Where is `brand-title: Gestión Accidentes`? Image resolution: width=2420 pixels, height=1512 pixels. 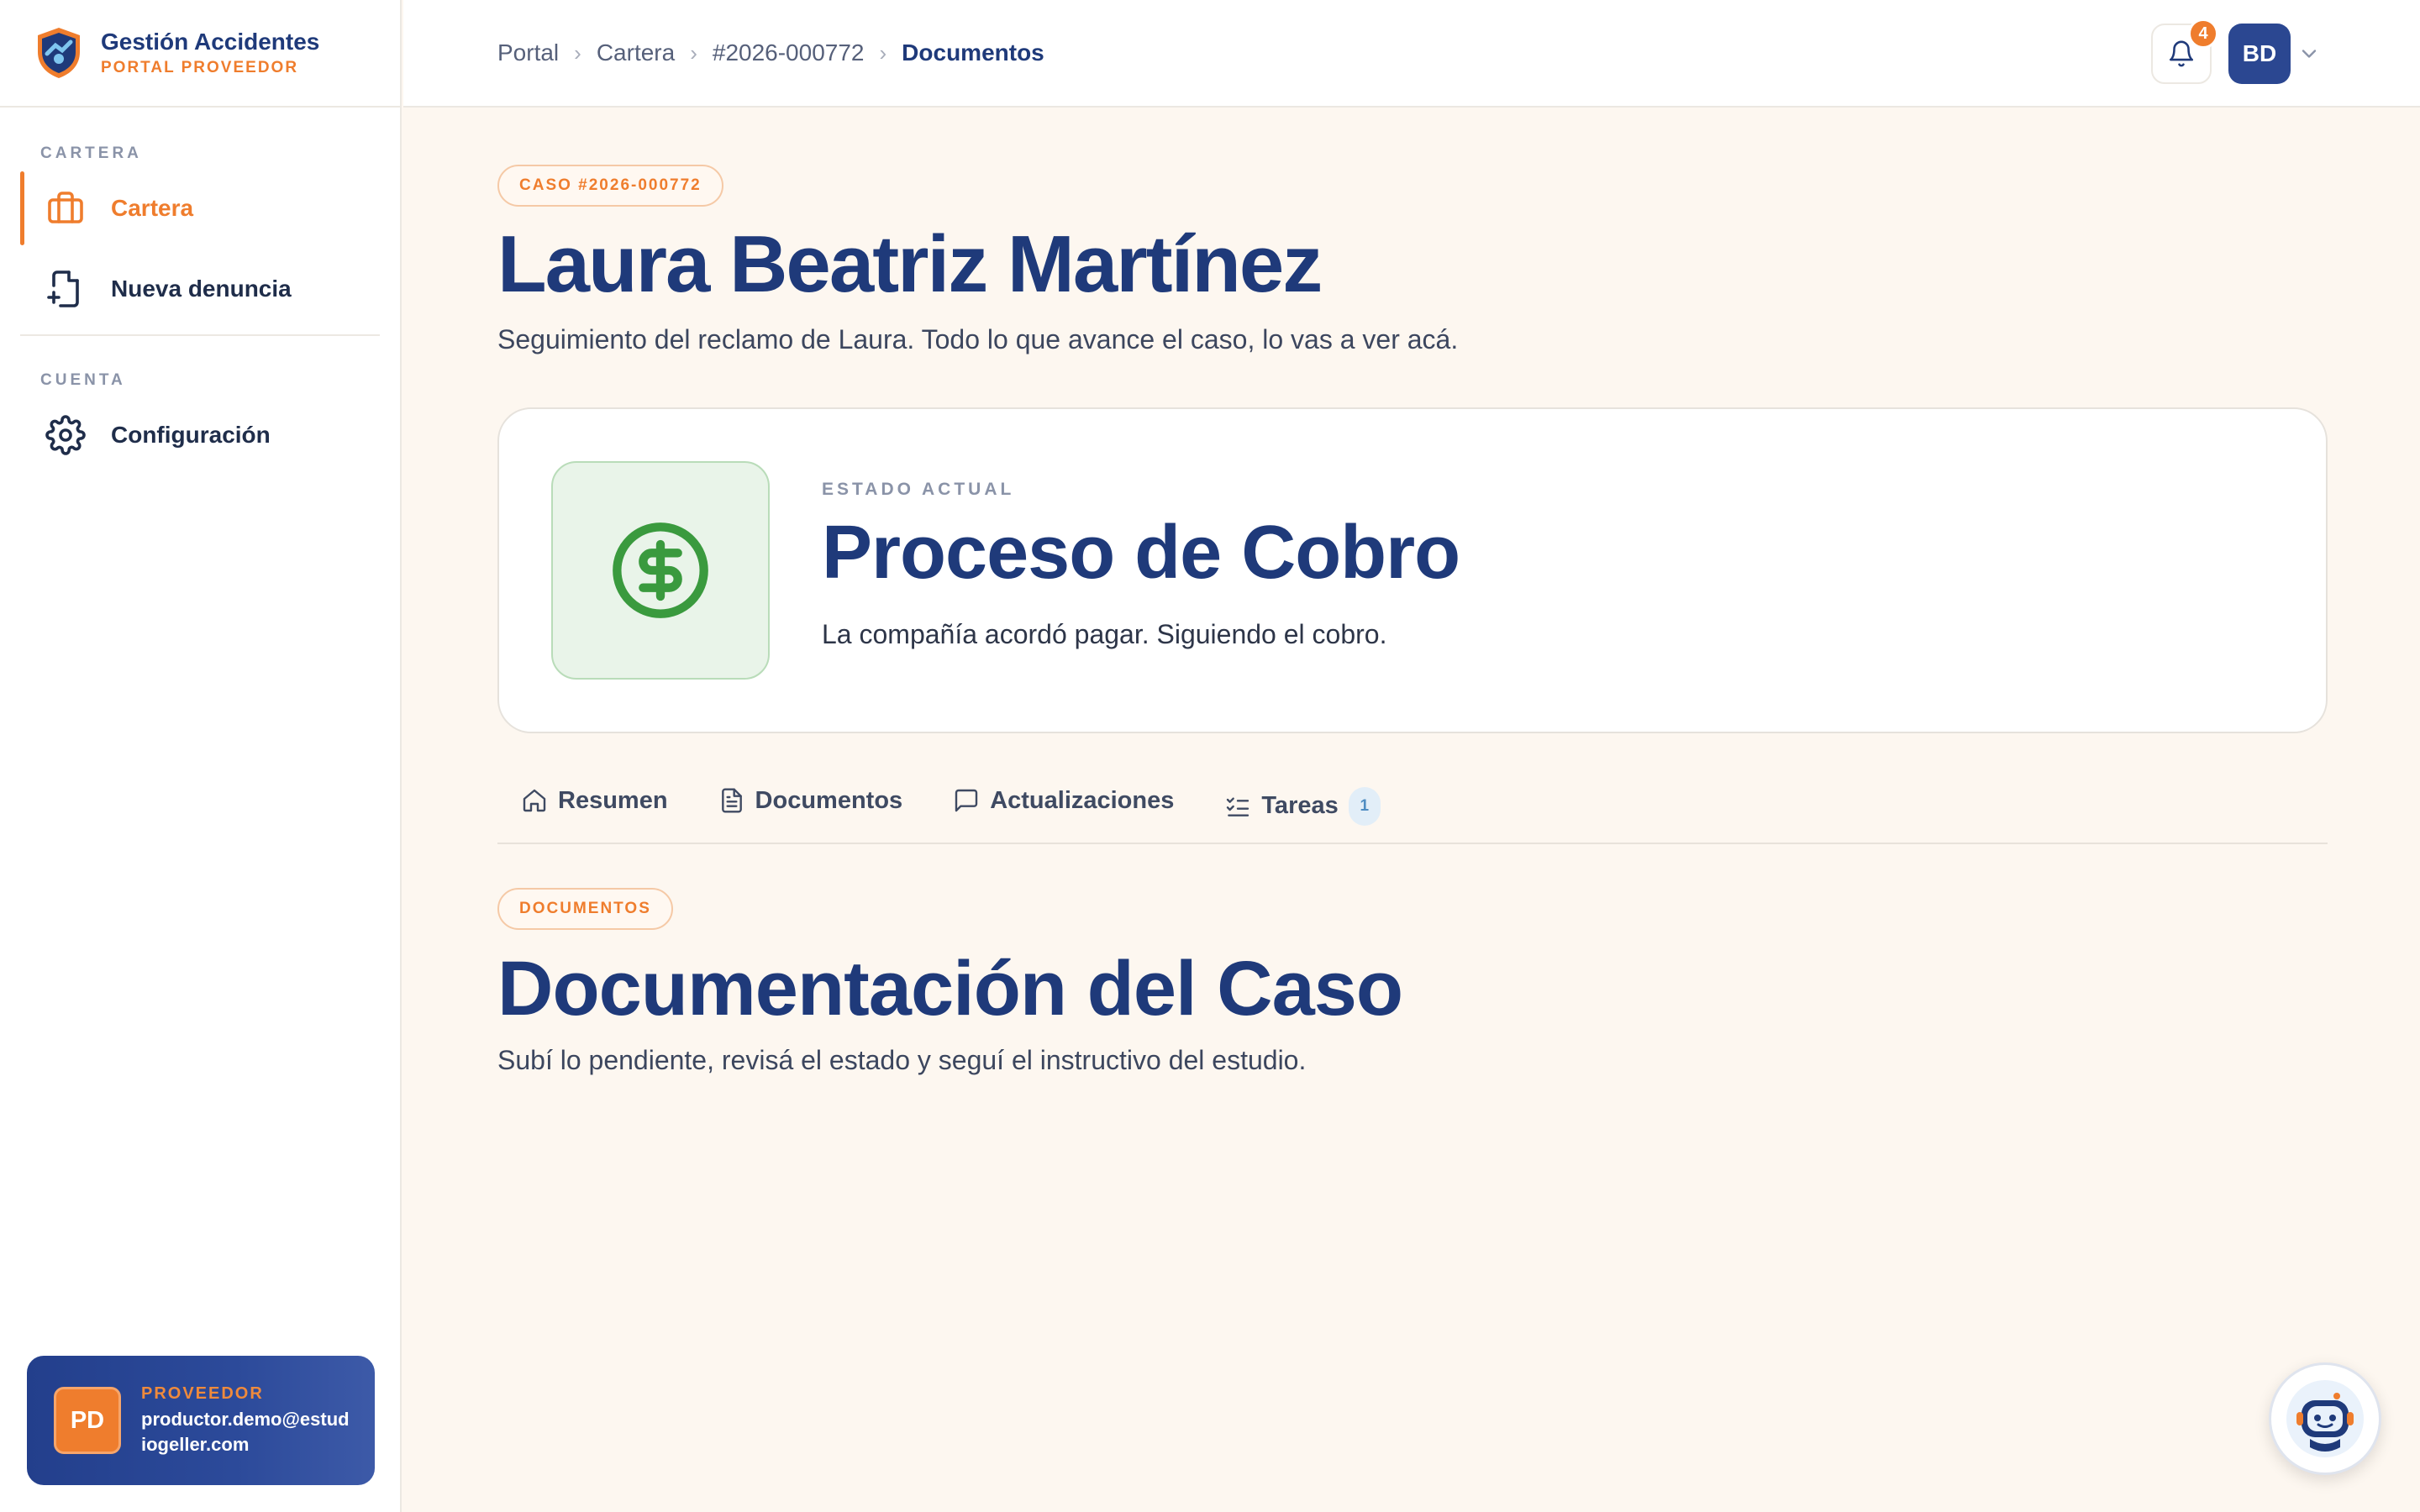 brand-title: Gestión Accidentes is located at coordinates (210, 41).